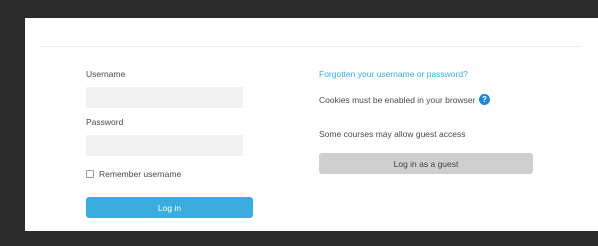 Image resolution: width=598 pixels, height=246 pixels. What do you see at coordinates (106, 74) in the screenshot?
I see `username-label: Username` at bounding box center [106, 74].